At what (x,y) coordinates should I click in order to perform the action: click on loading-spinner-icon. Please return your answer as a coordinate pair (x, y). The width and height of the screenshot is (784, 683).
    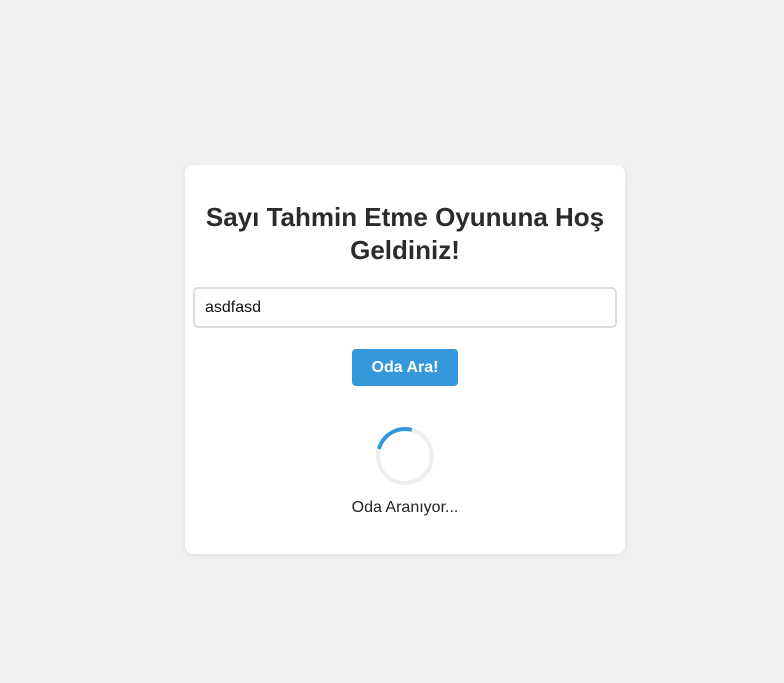
    Looking at the image, I should click on (405, 456).